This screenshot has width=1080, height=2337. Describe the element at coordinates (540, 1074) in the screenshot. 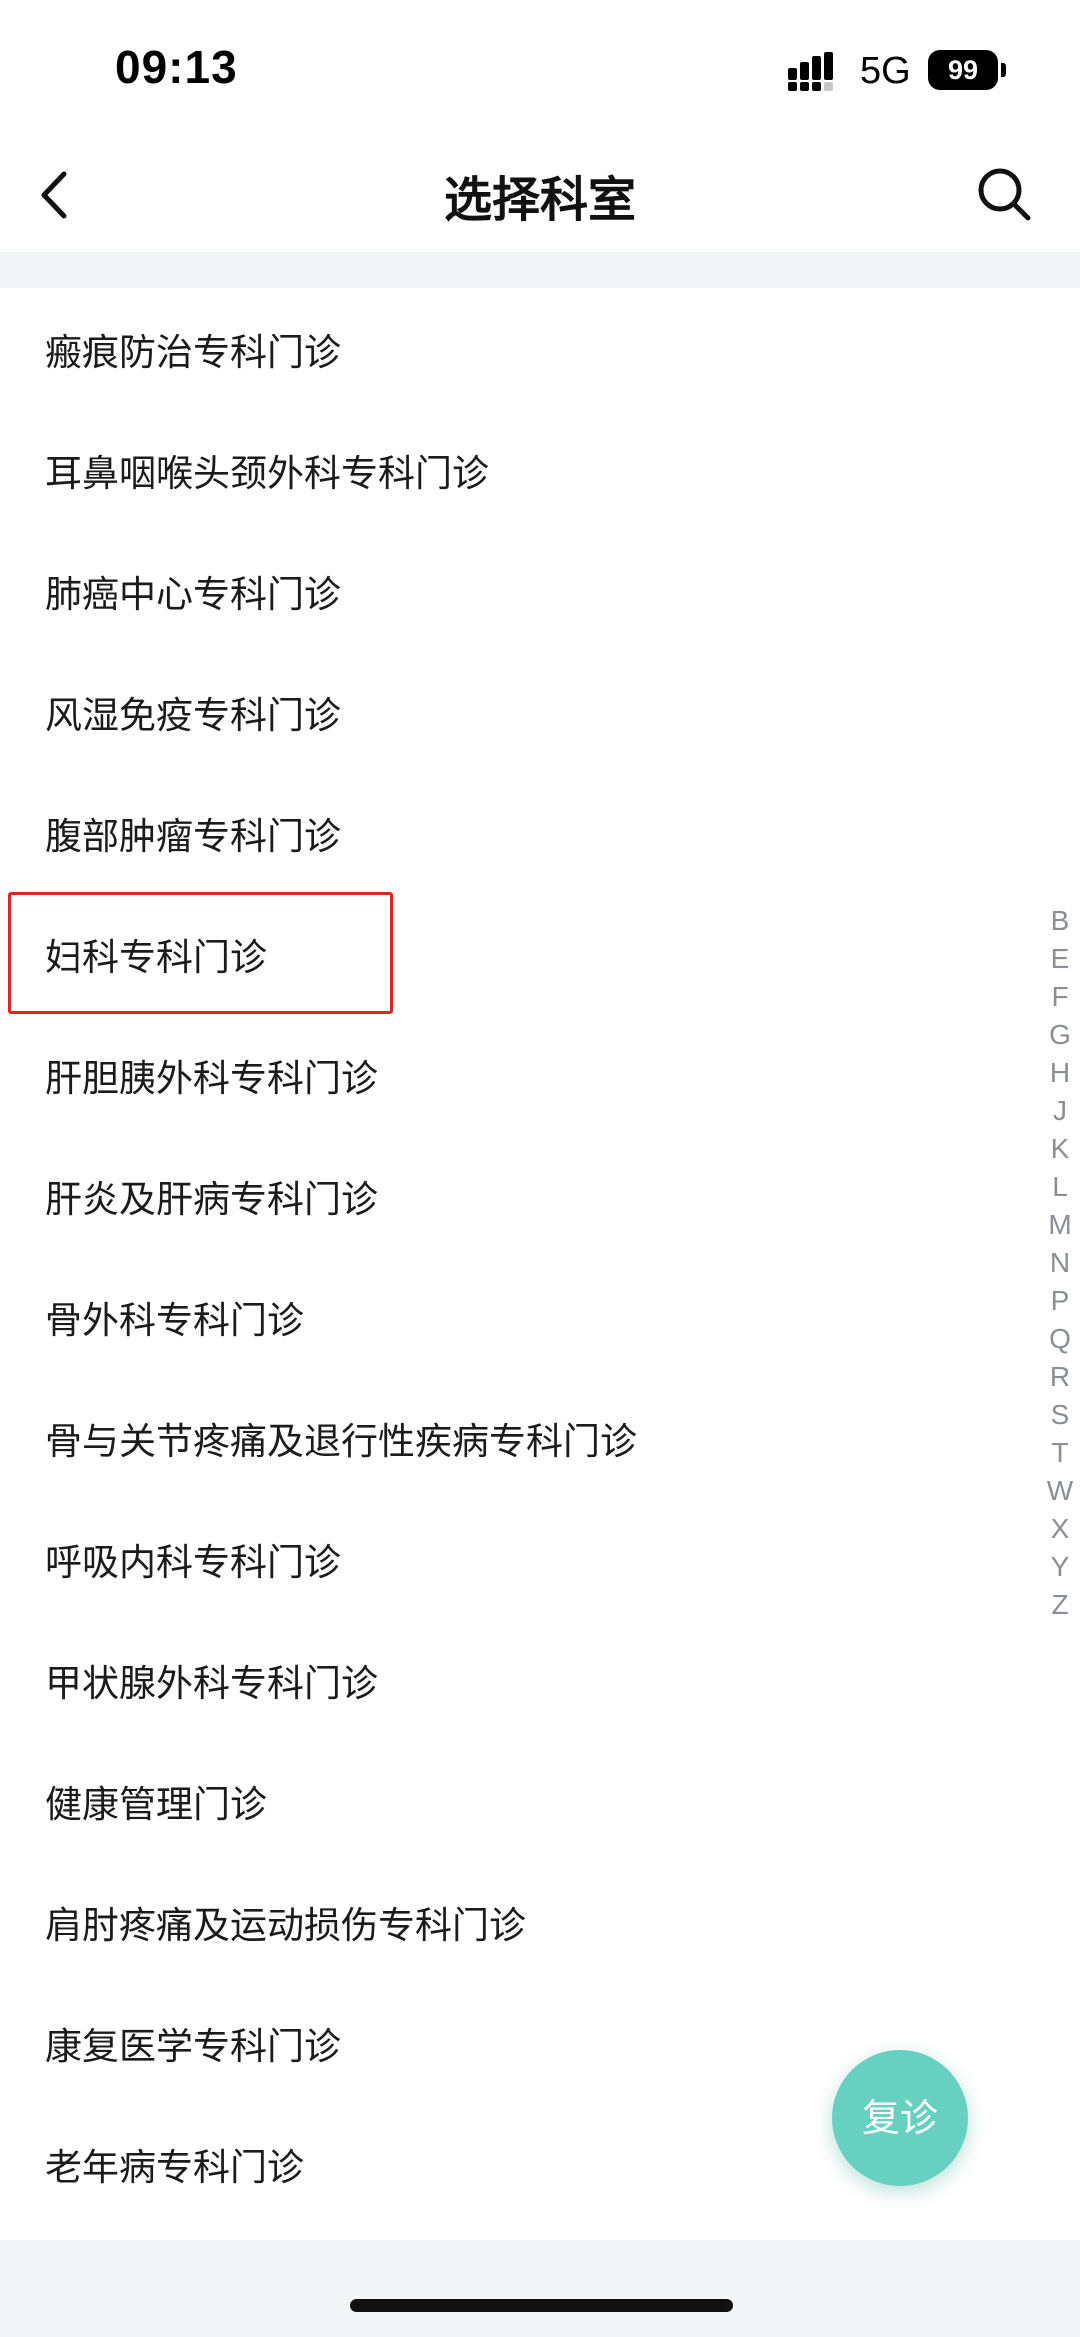

I see `department-item: 肝胆胰外科专科门诊` at that location.